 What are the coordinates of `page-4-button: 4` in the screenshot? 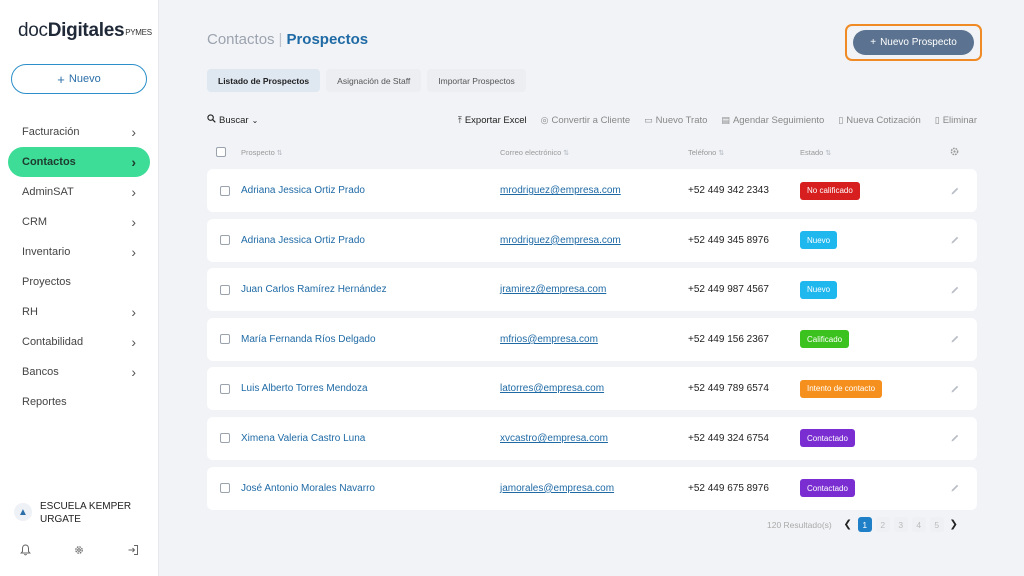 It's located at (918, 524).